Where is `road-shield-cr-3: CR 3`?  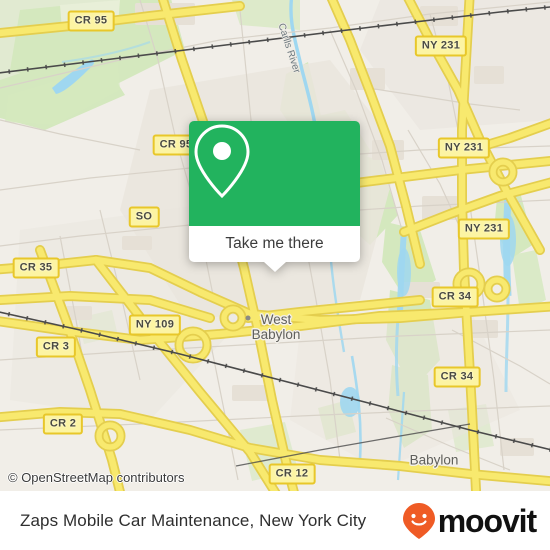
road-shield-cr-3: CR 3 is located at coordinates (56, 347).